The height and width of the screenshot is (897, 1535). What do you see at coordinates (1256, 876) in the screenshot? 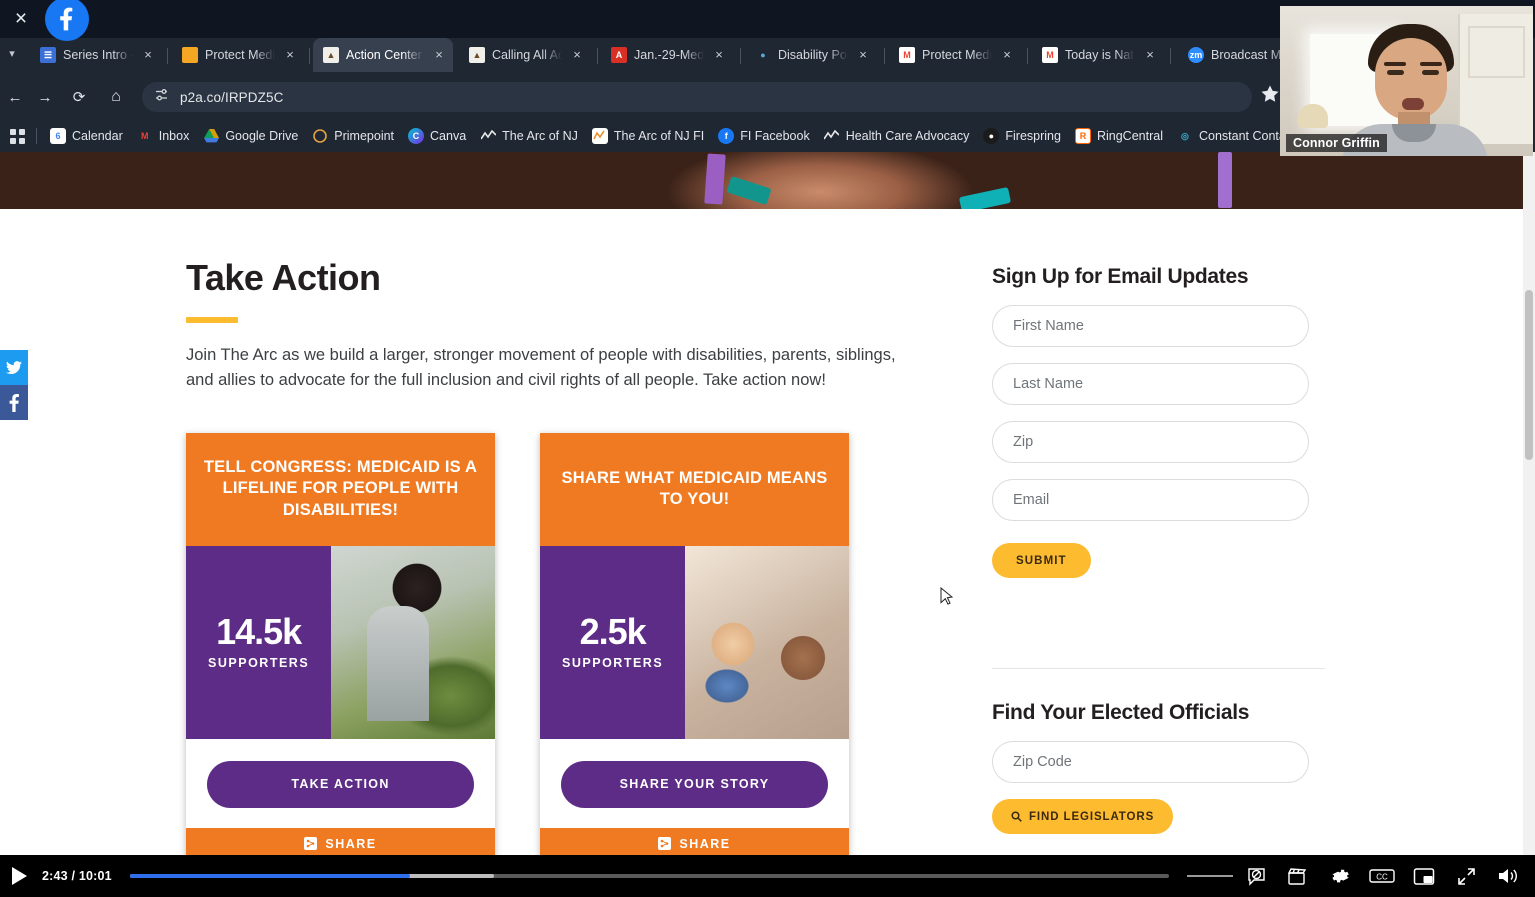
I see `annotate-icon` at bounding box center [1256, 876].